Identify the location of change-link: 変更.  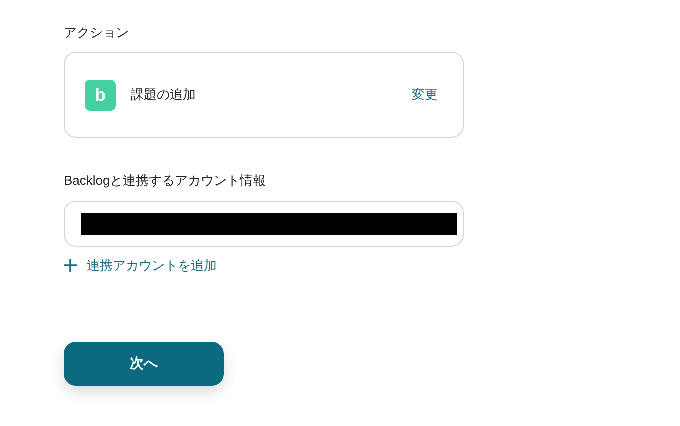
(425, 95).